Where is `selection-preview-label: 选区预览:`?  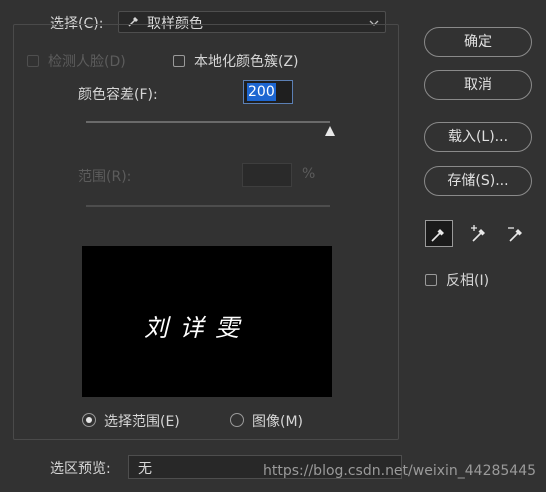
selection-preview-label: 选区预览: is located at coordinates (80, 469).